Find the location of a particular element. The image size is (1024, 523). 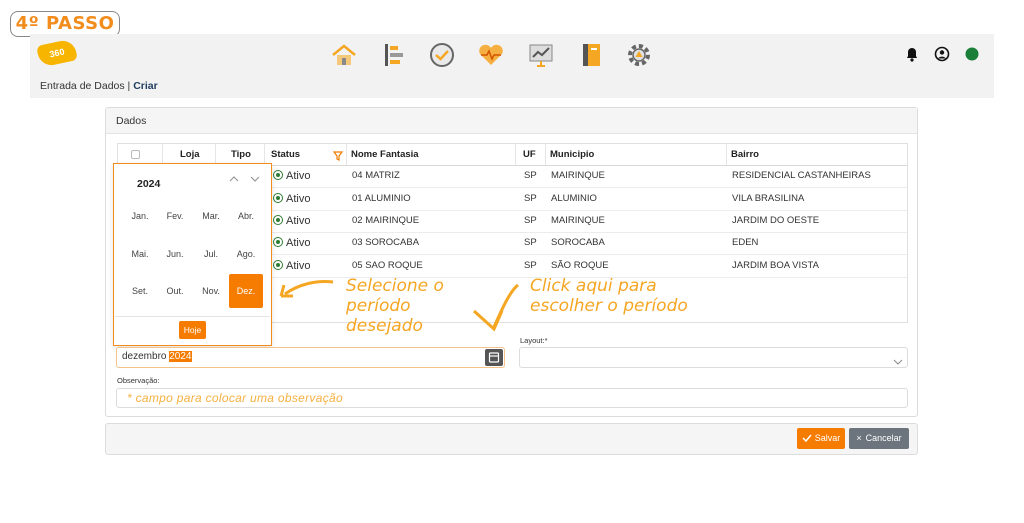

row-nome: 01 ALUMINIO is located at coordinates (381, 198).